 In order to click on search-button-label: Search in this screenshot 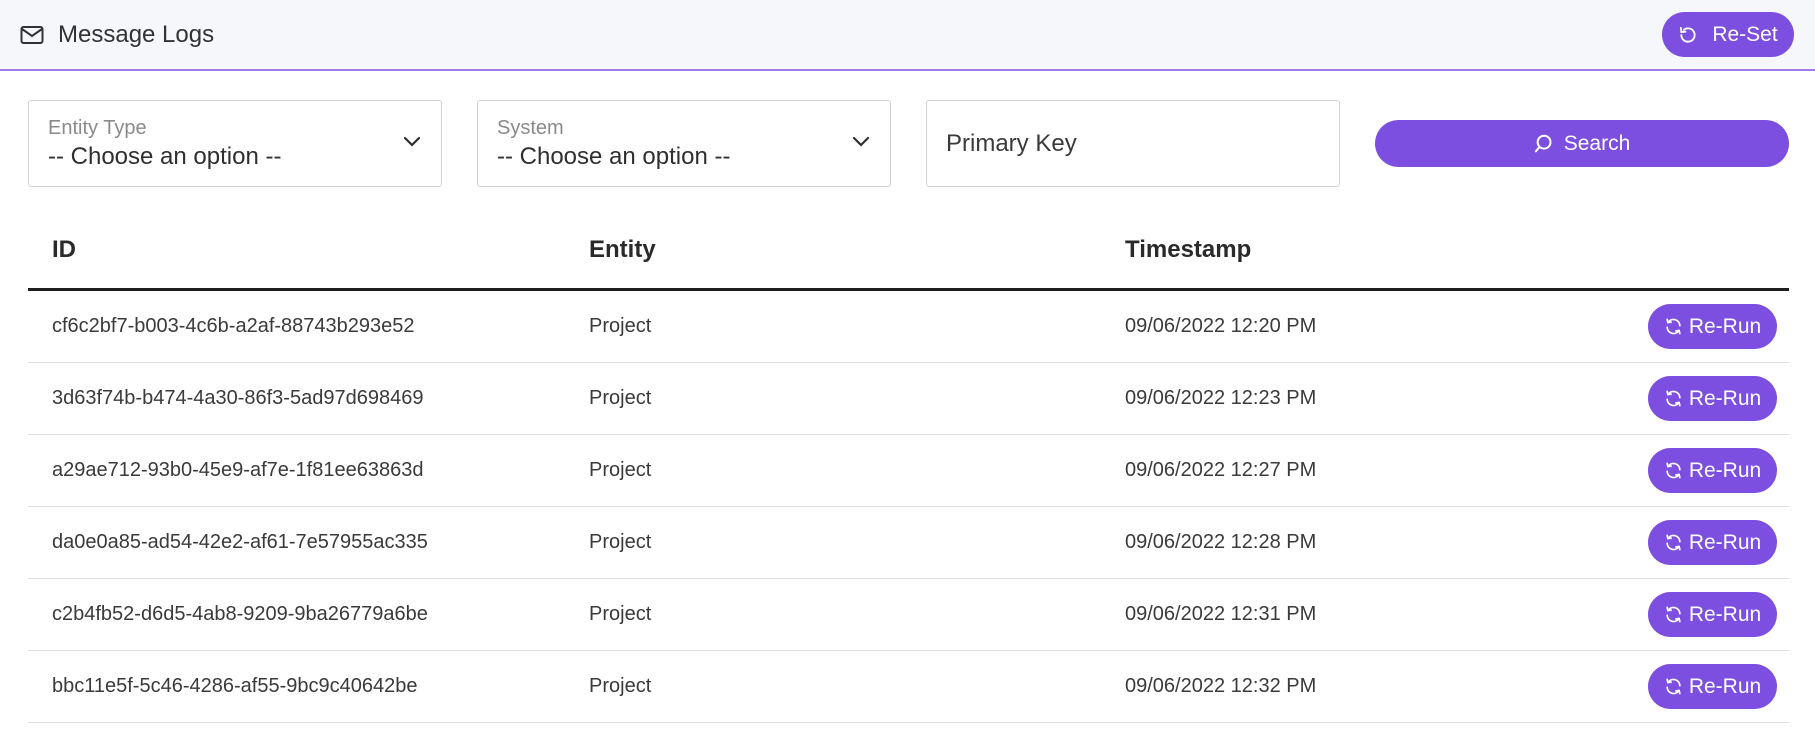, I will do `click(1597, 143)`.